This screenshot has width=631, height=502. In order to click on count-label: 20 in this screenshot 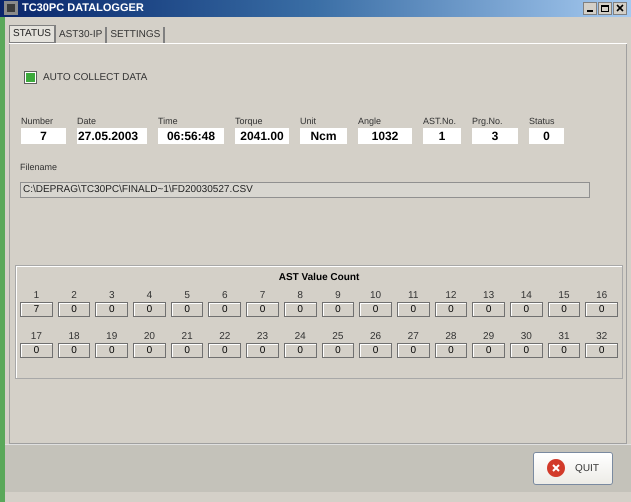, I will do `click(149, 336)`.